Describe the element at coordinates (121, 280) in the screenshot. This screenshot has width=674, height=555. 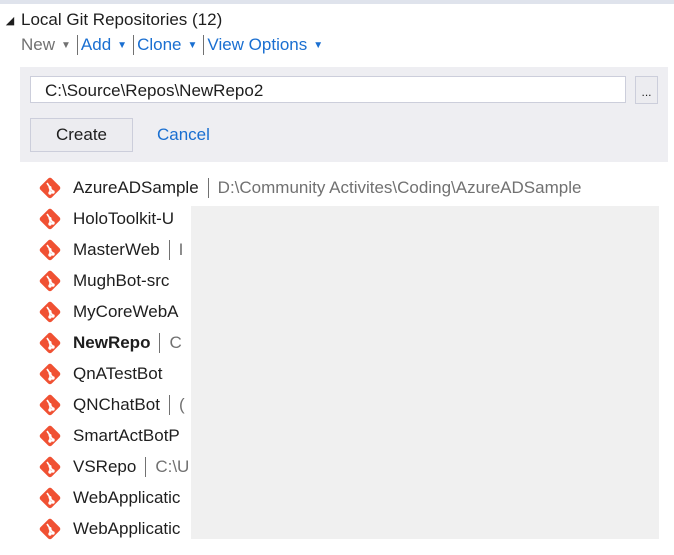
I see `repo-name: MughBot-src` at that location.